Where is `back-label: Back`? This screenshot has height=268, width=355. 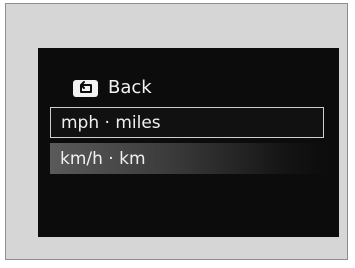 back-label: Back is located at coordinates (130, 87).